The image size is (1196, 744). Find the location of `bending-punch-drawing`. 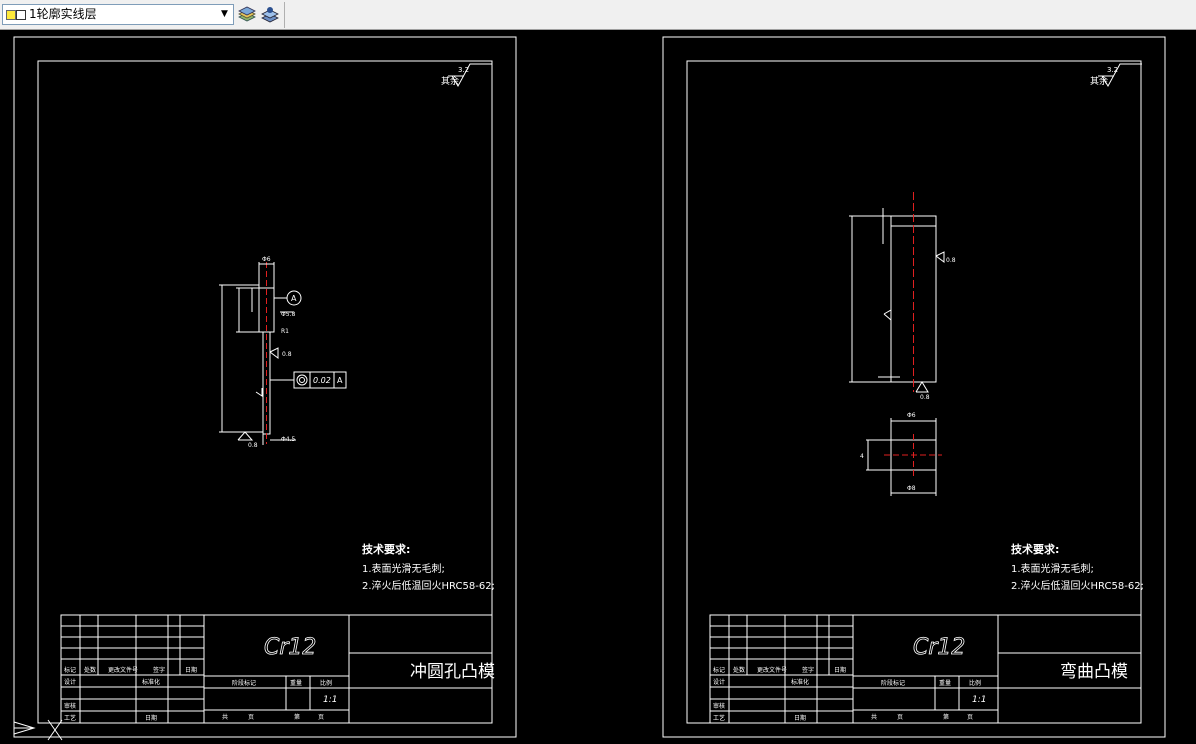

bending-punch-drawing is located at coordinates (897, 344).